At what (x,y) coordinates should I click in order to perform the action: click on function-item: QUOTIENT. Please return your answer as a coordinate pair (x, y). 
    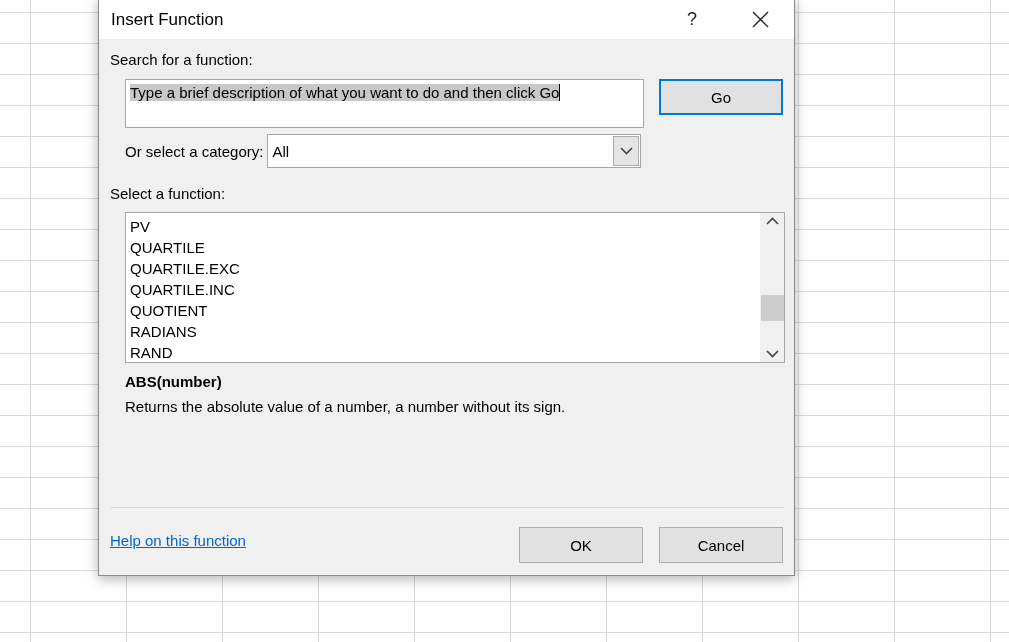
    Looking at the image, I should click on (443, 310).